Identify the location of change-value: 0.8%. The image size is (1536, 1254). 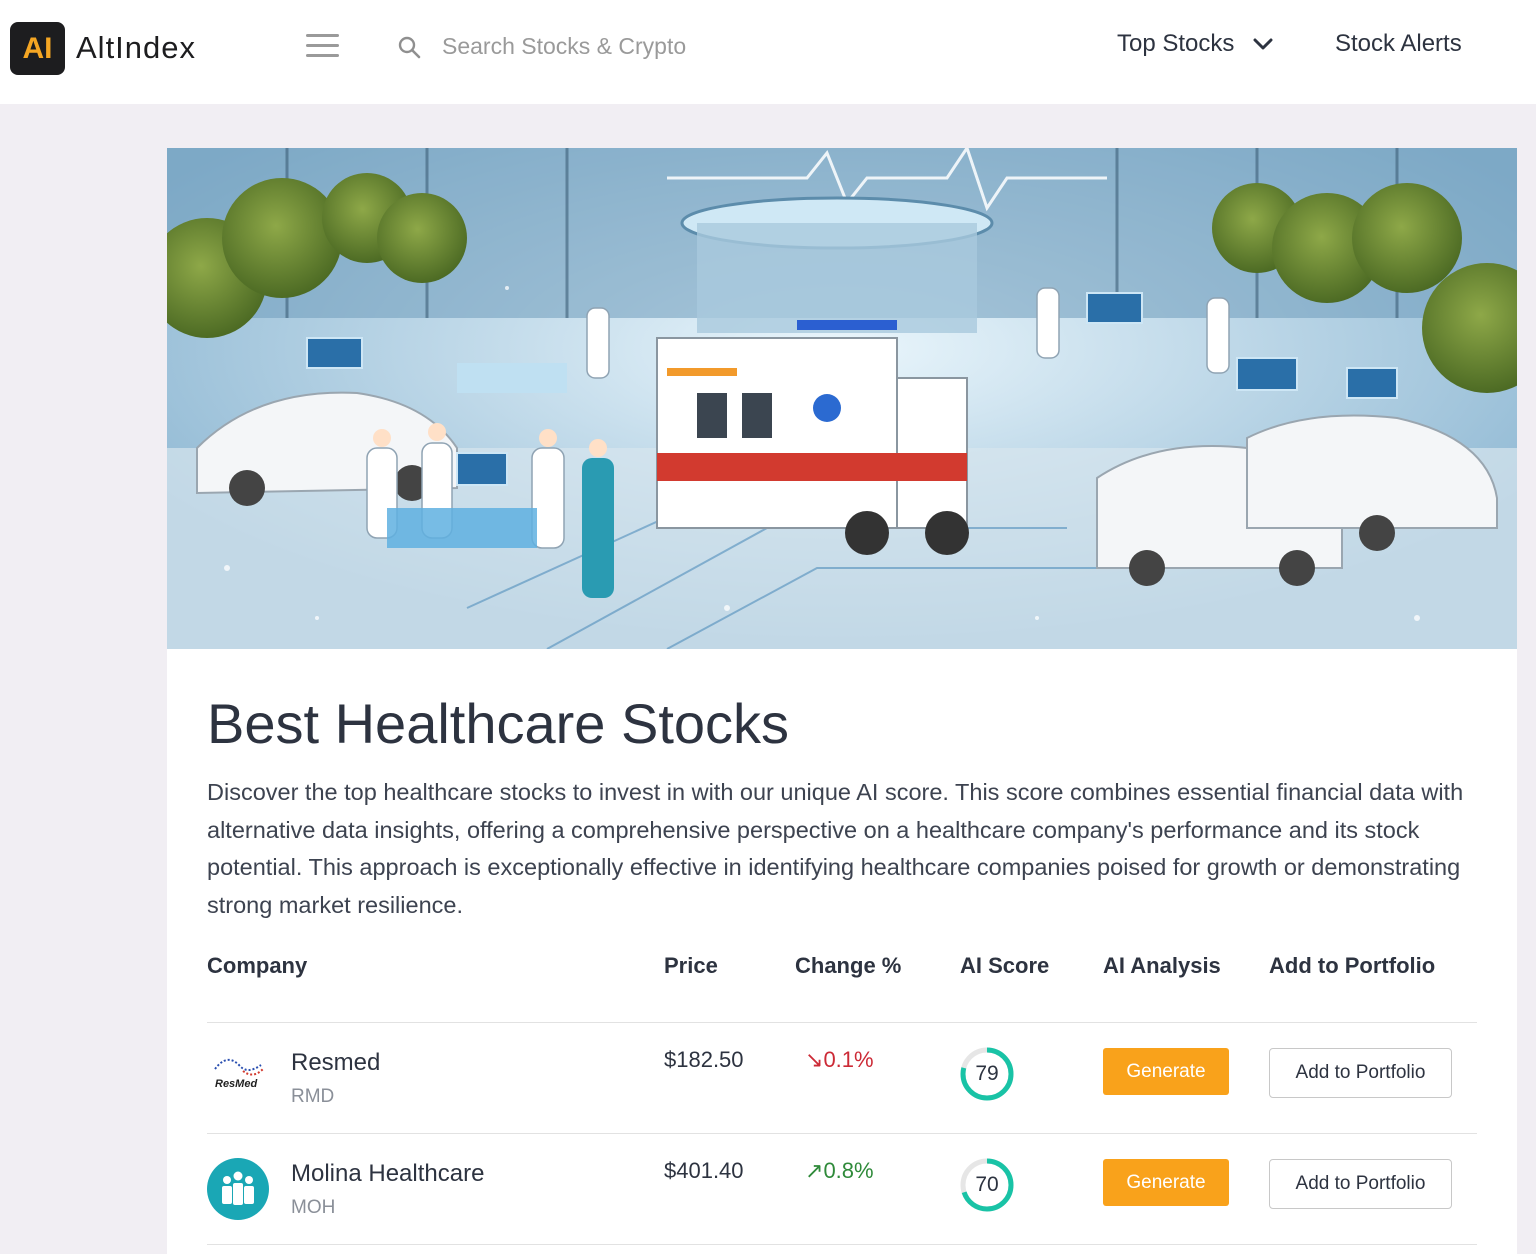
(848, 1170).